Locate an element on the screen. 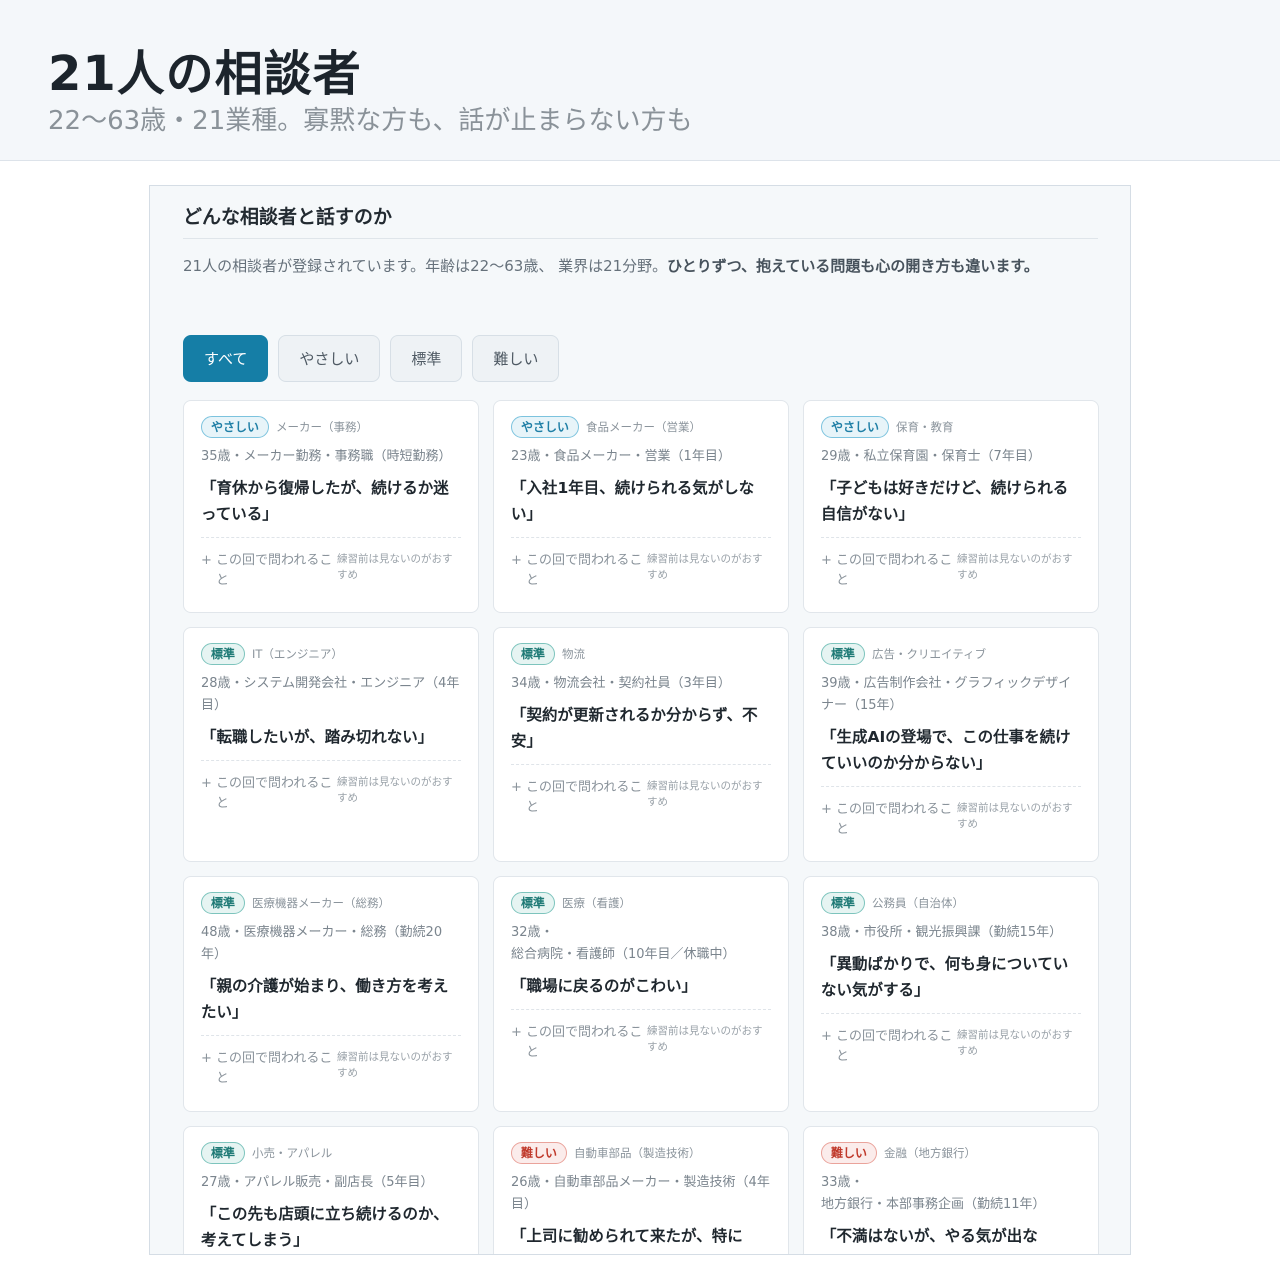 The height and width of the screenshot is (1280, 1280). industry-label: IT（エンジニア） is located at coordinates (297, 654).